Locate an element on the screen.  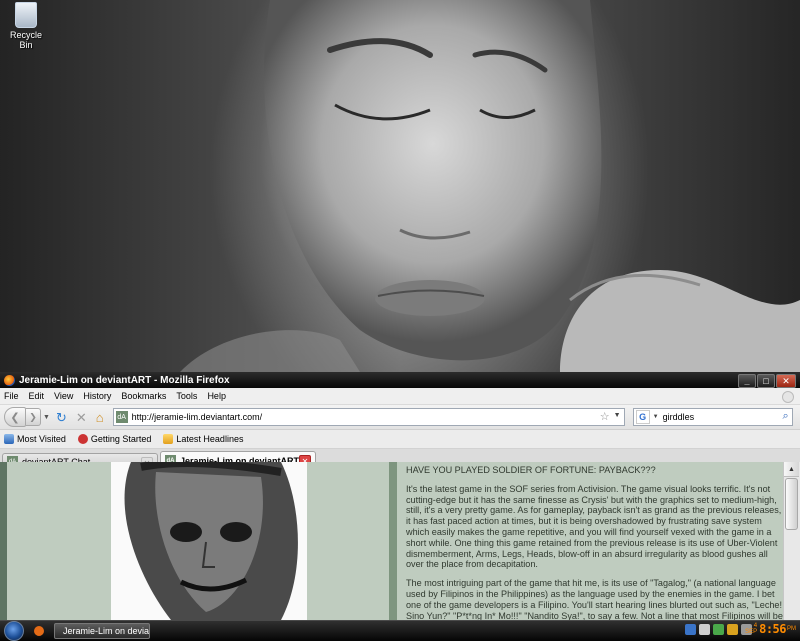
activity-throbber-icon is located at coordinates (788, 397).